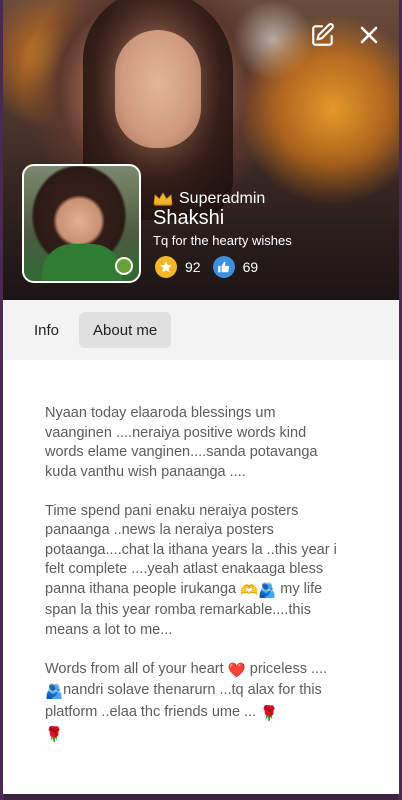 The image size is (402, 800). I want to click on close-button, so click(369, 35).